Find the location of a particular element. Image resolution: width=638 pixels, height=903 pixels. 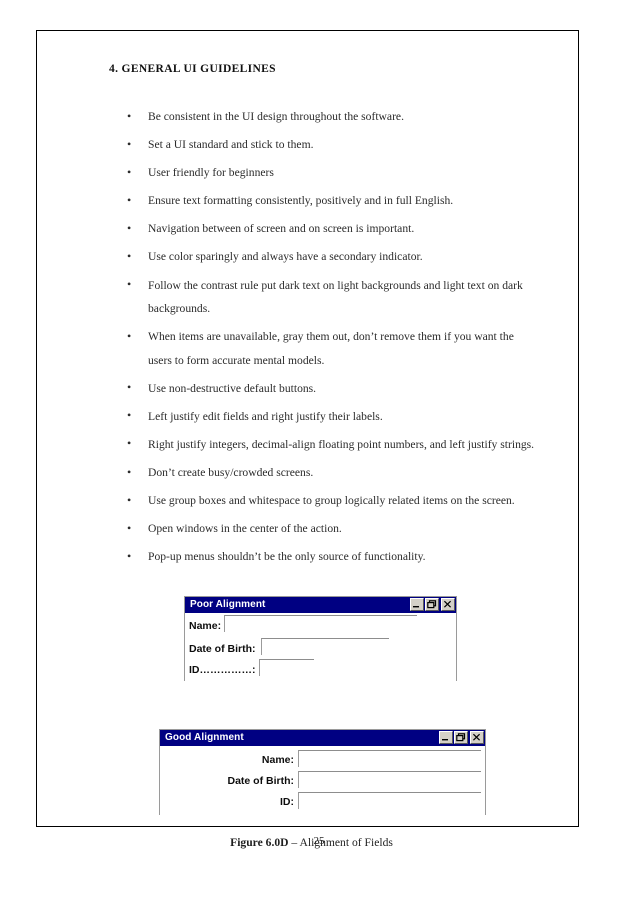

poor-alignment-body: Name: Date of Birth: ID……………: is located at coordinates (320, 646).